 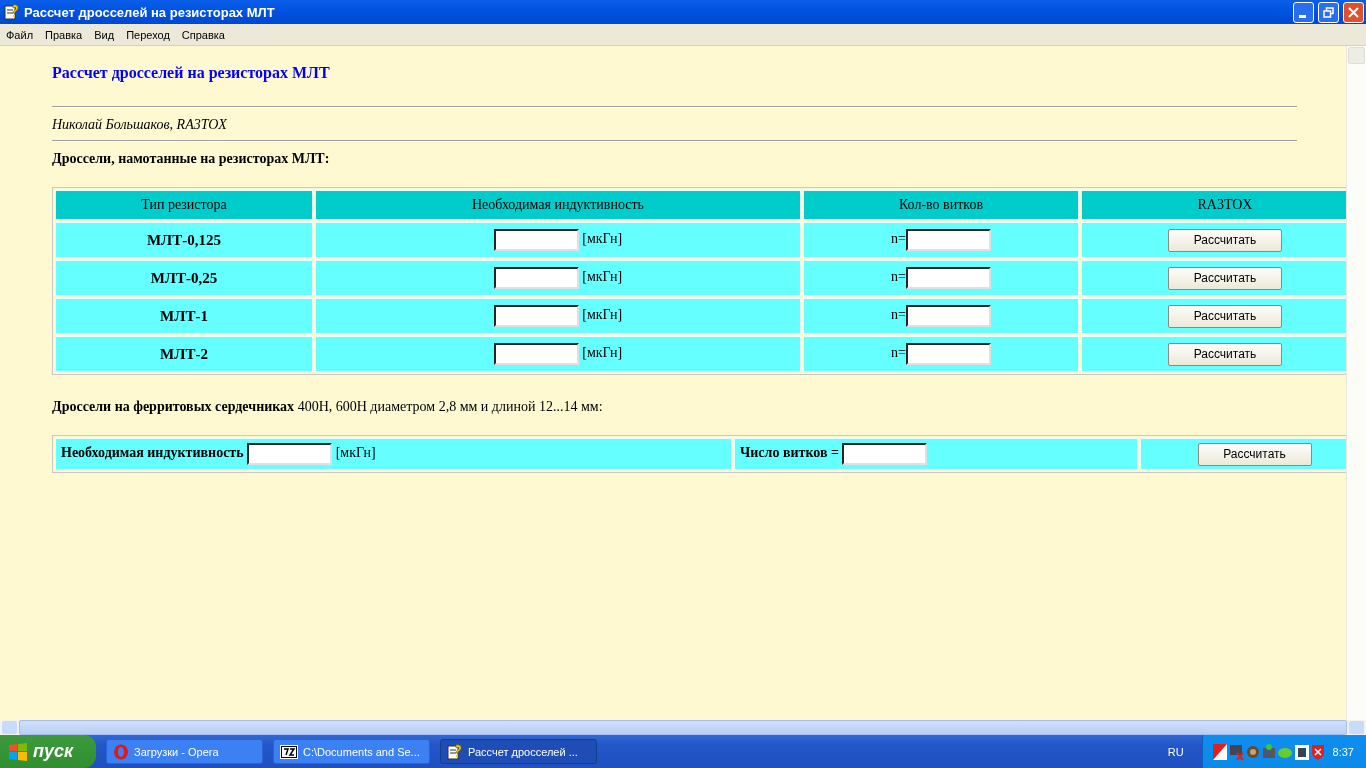 I want to click on restore-button, so click(x=1328, y=12).